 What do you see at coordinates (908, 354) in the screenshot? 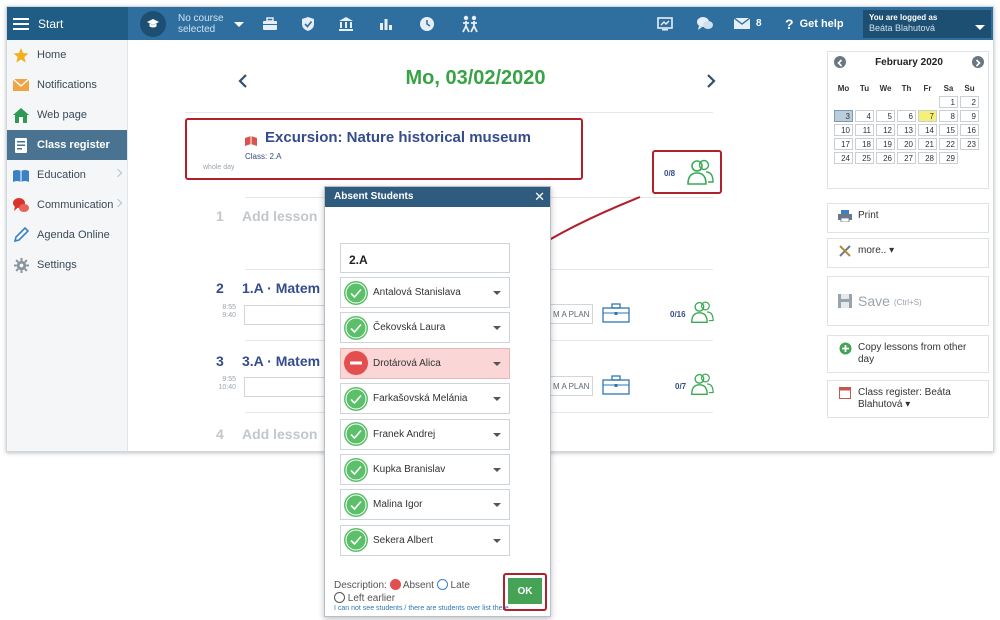
I see `copy-lessons-button: Copy lessons from other day` at bounding box center [908, 354].